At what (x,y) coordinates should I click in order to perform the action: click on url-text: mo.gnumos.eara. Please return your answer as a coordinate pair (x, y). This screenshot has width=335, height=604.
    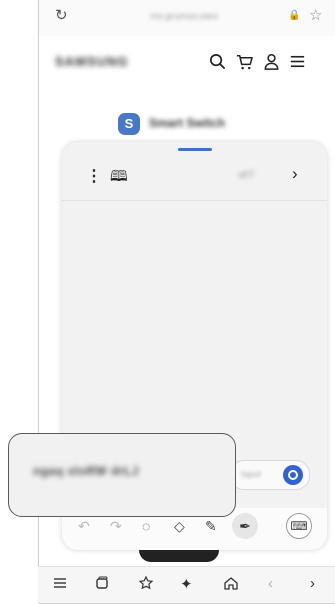
    Looking at the image, I should click on (184, 17).